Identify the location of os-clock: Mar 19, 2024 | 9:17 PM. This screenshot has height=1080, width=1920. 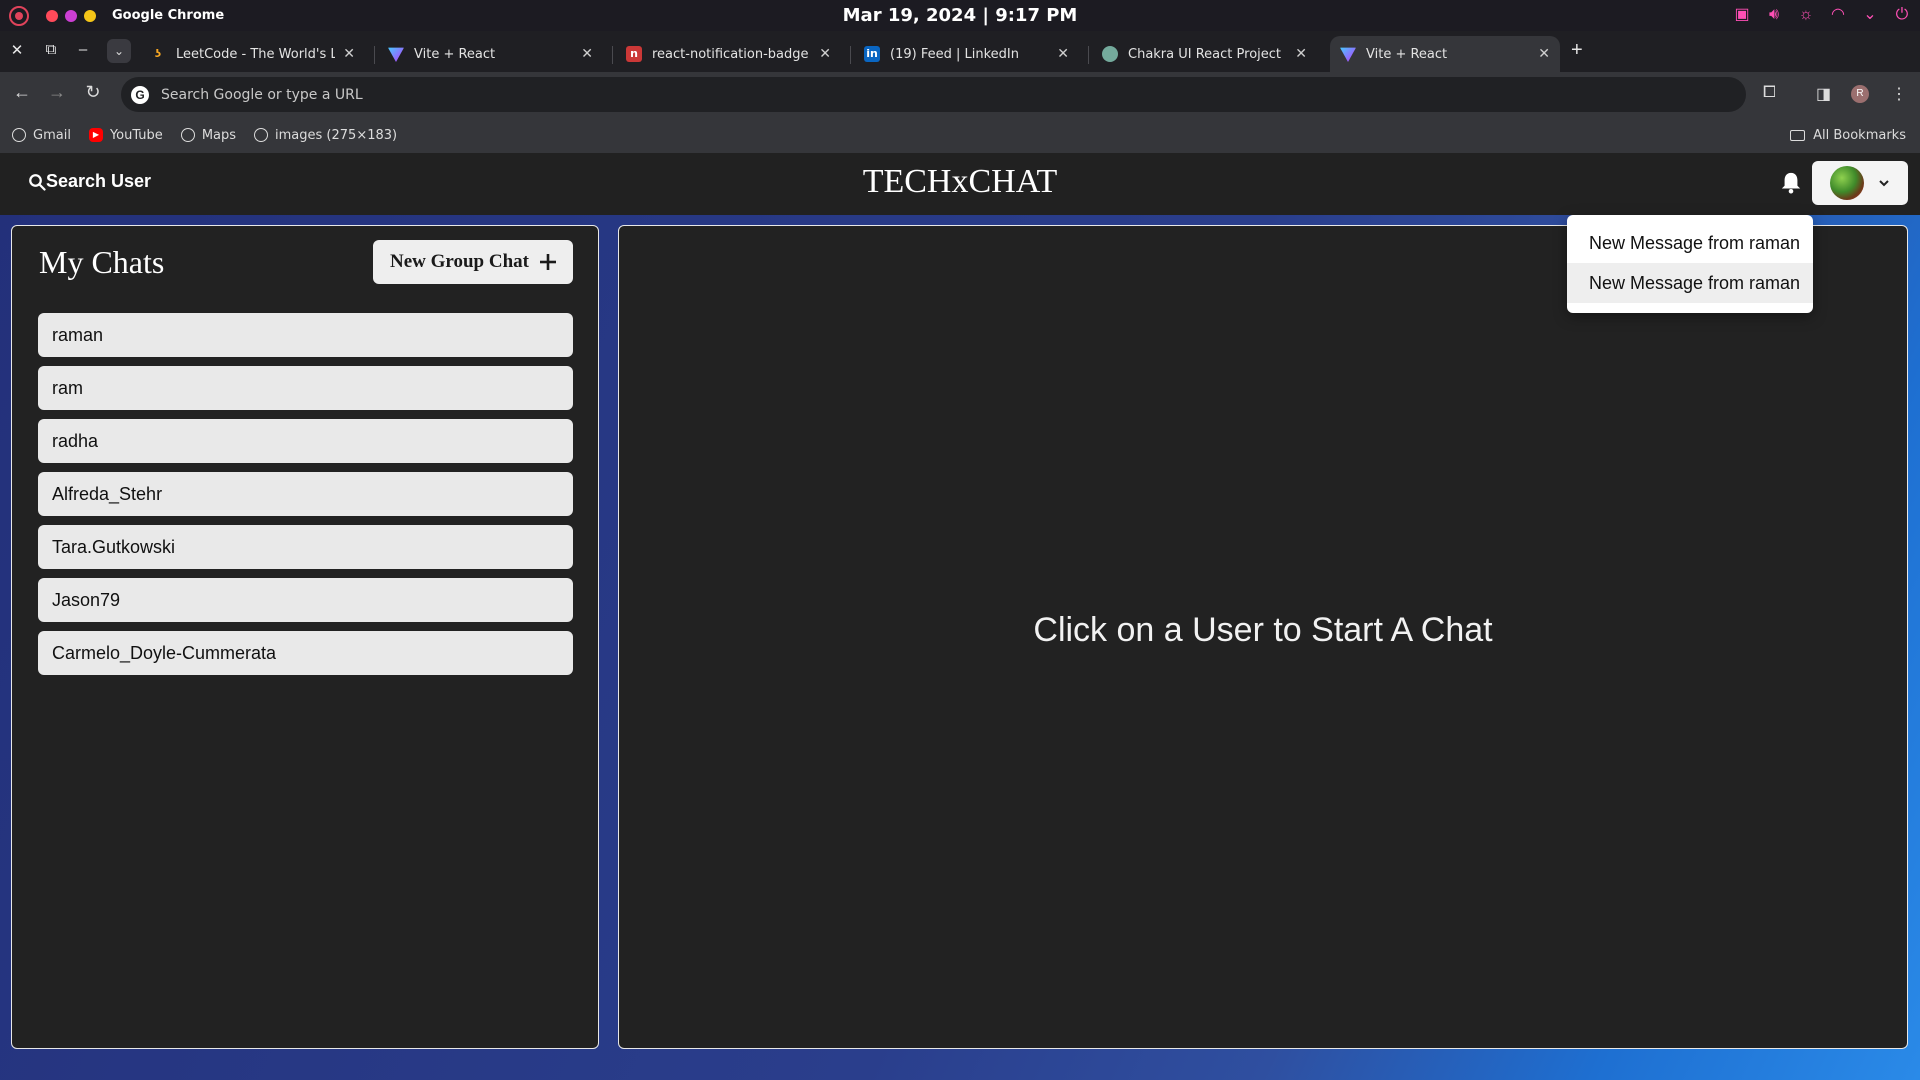
(960, 15).